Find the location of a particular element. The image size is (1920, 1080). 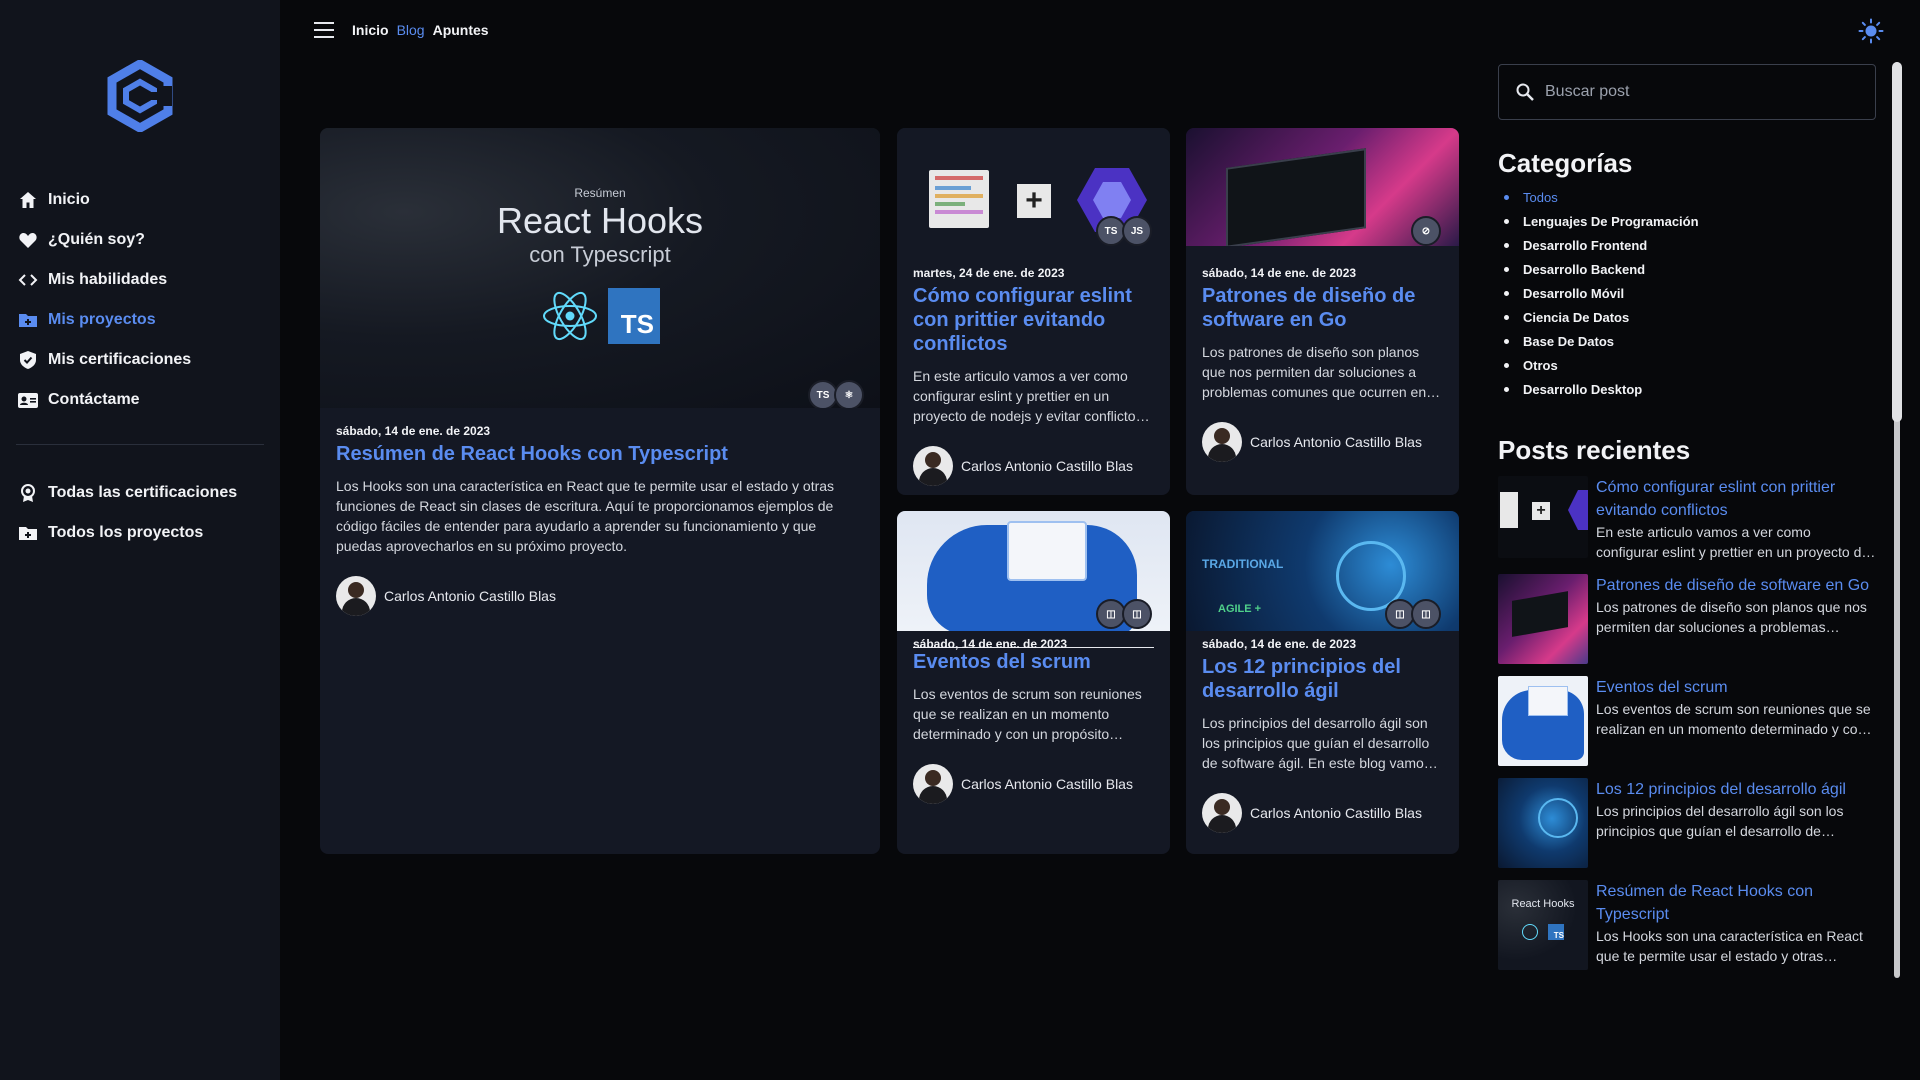

category-base-datos: Base De Datos is located at coordinates (1687, 341).